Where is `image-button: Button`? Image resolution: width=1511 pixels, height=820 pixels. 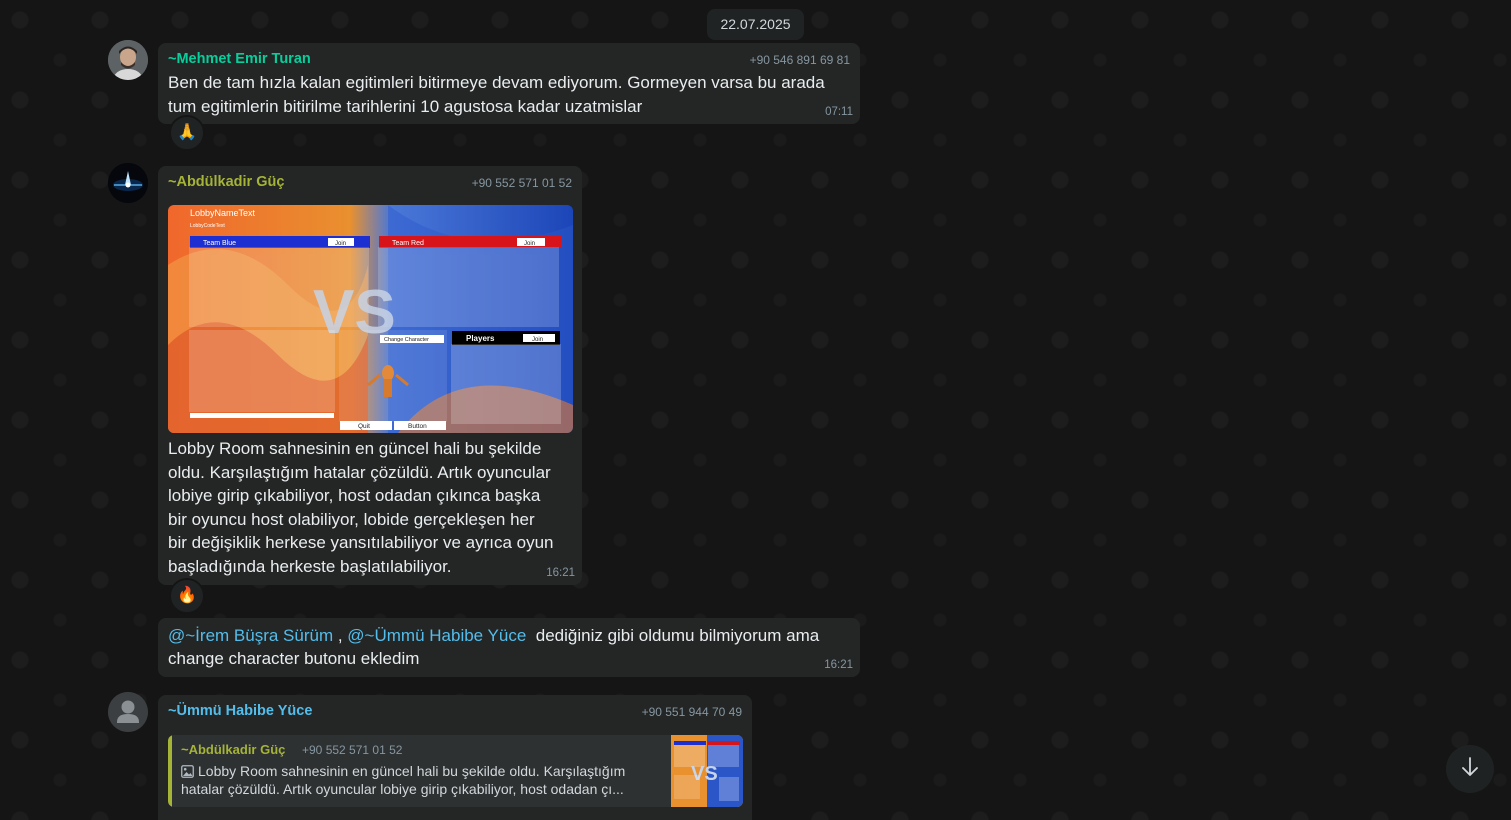 image-button: Button is located at coordinates (417, 426).